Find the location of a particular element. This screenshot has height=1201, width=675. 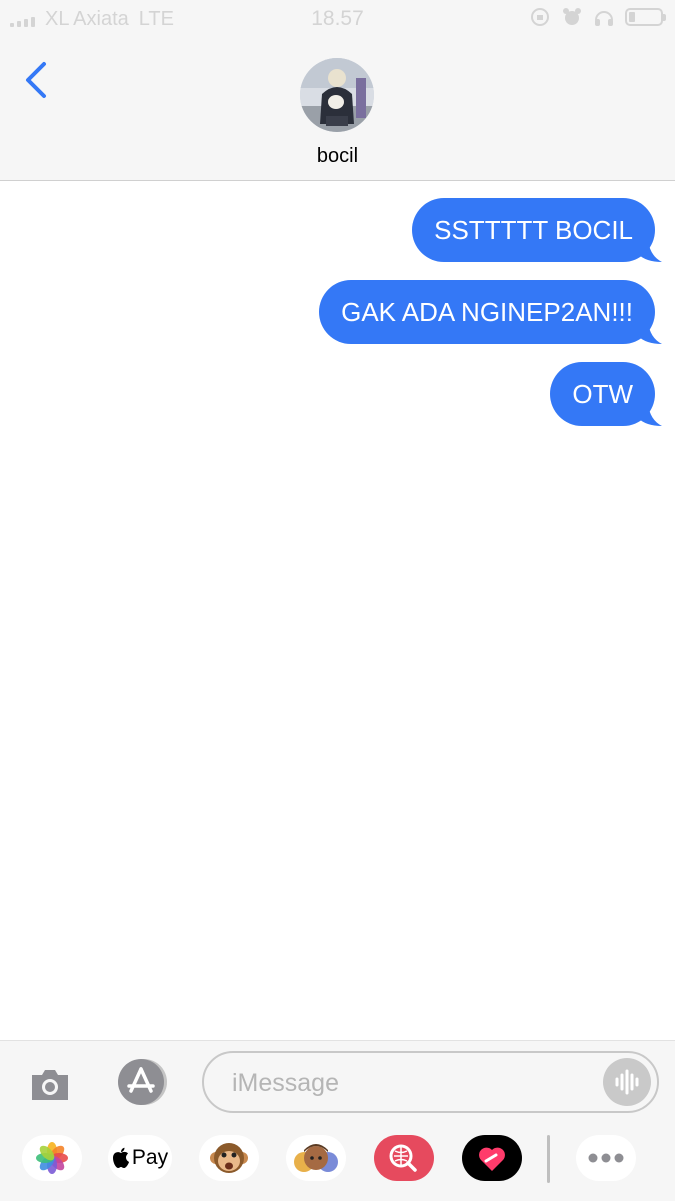

photos-app-button is located at coordinates (52, 1158).